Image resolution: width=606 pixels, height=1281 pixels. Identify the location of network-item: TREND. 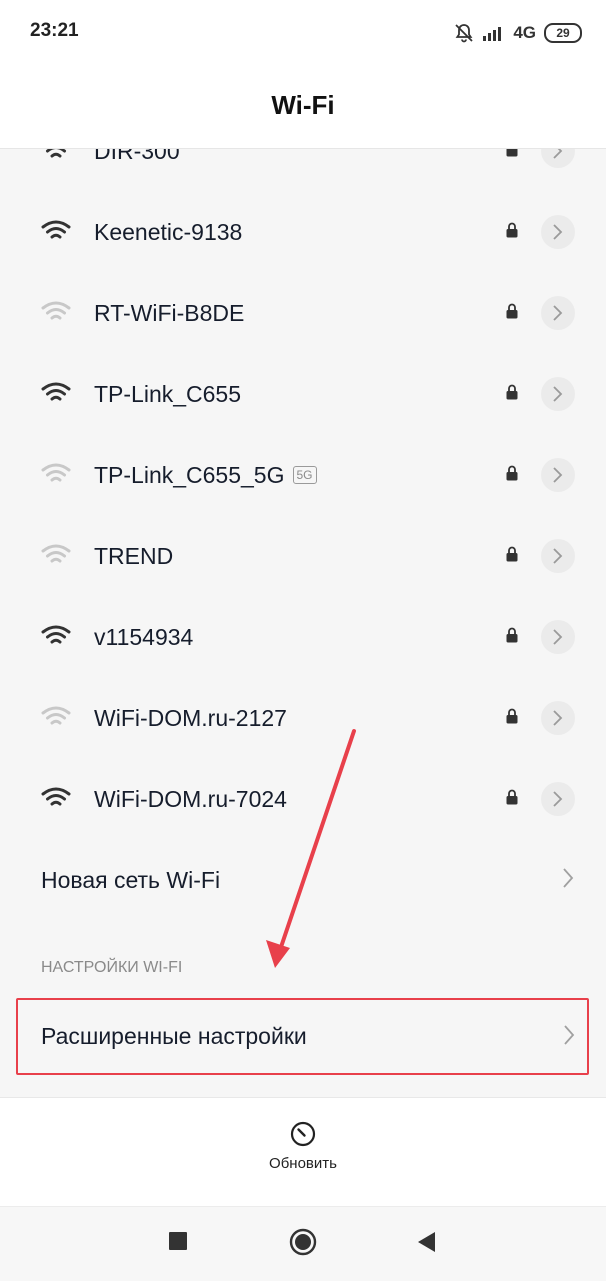
(303, 556).